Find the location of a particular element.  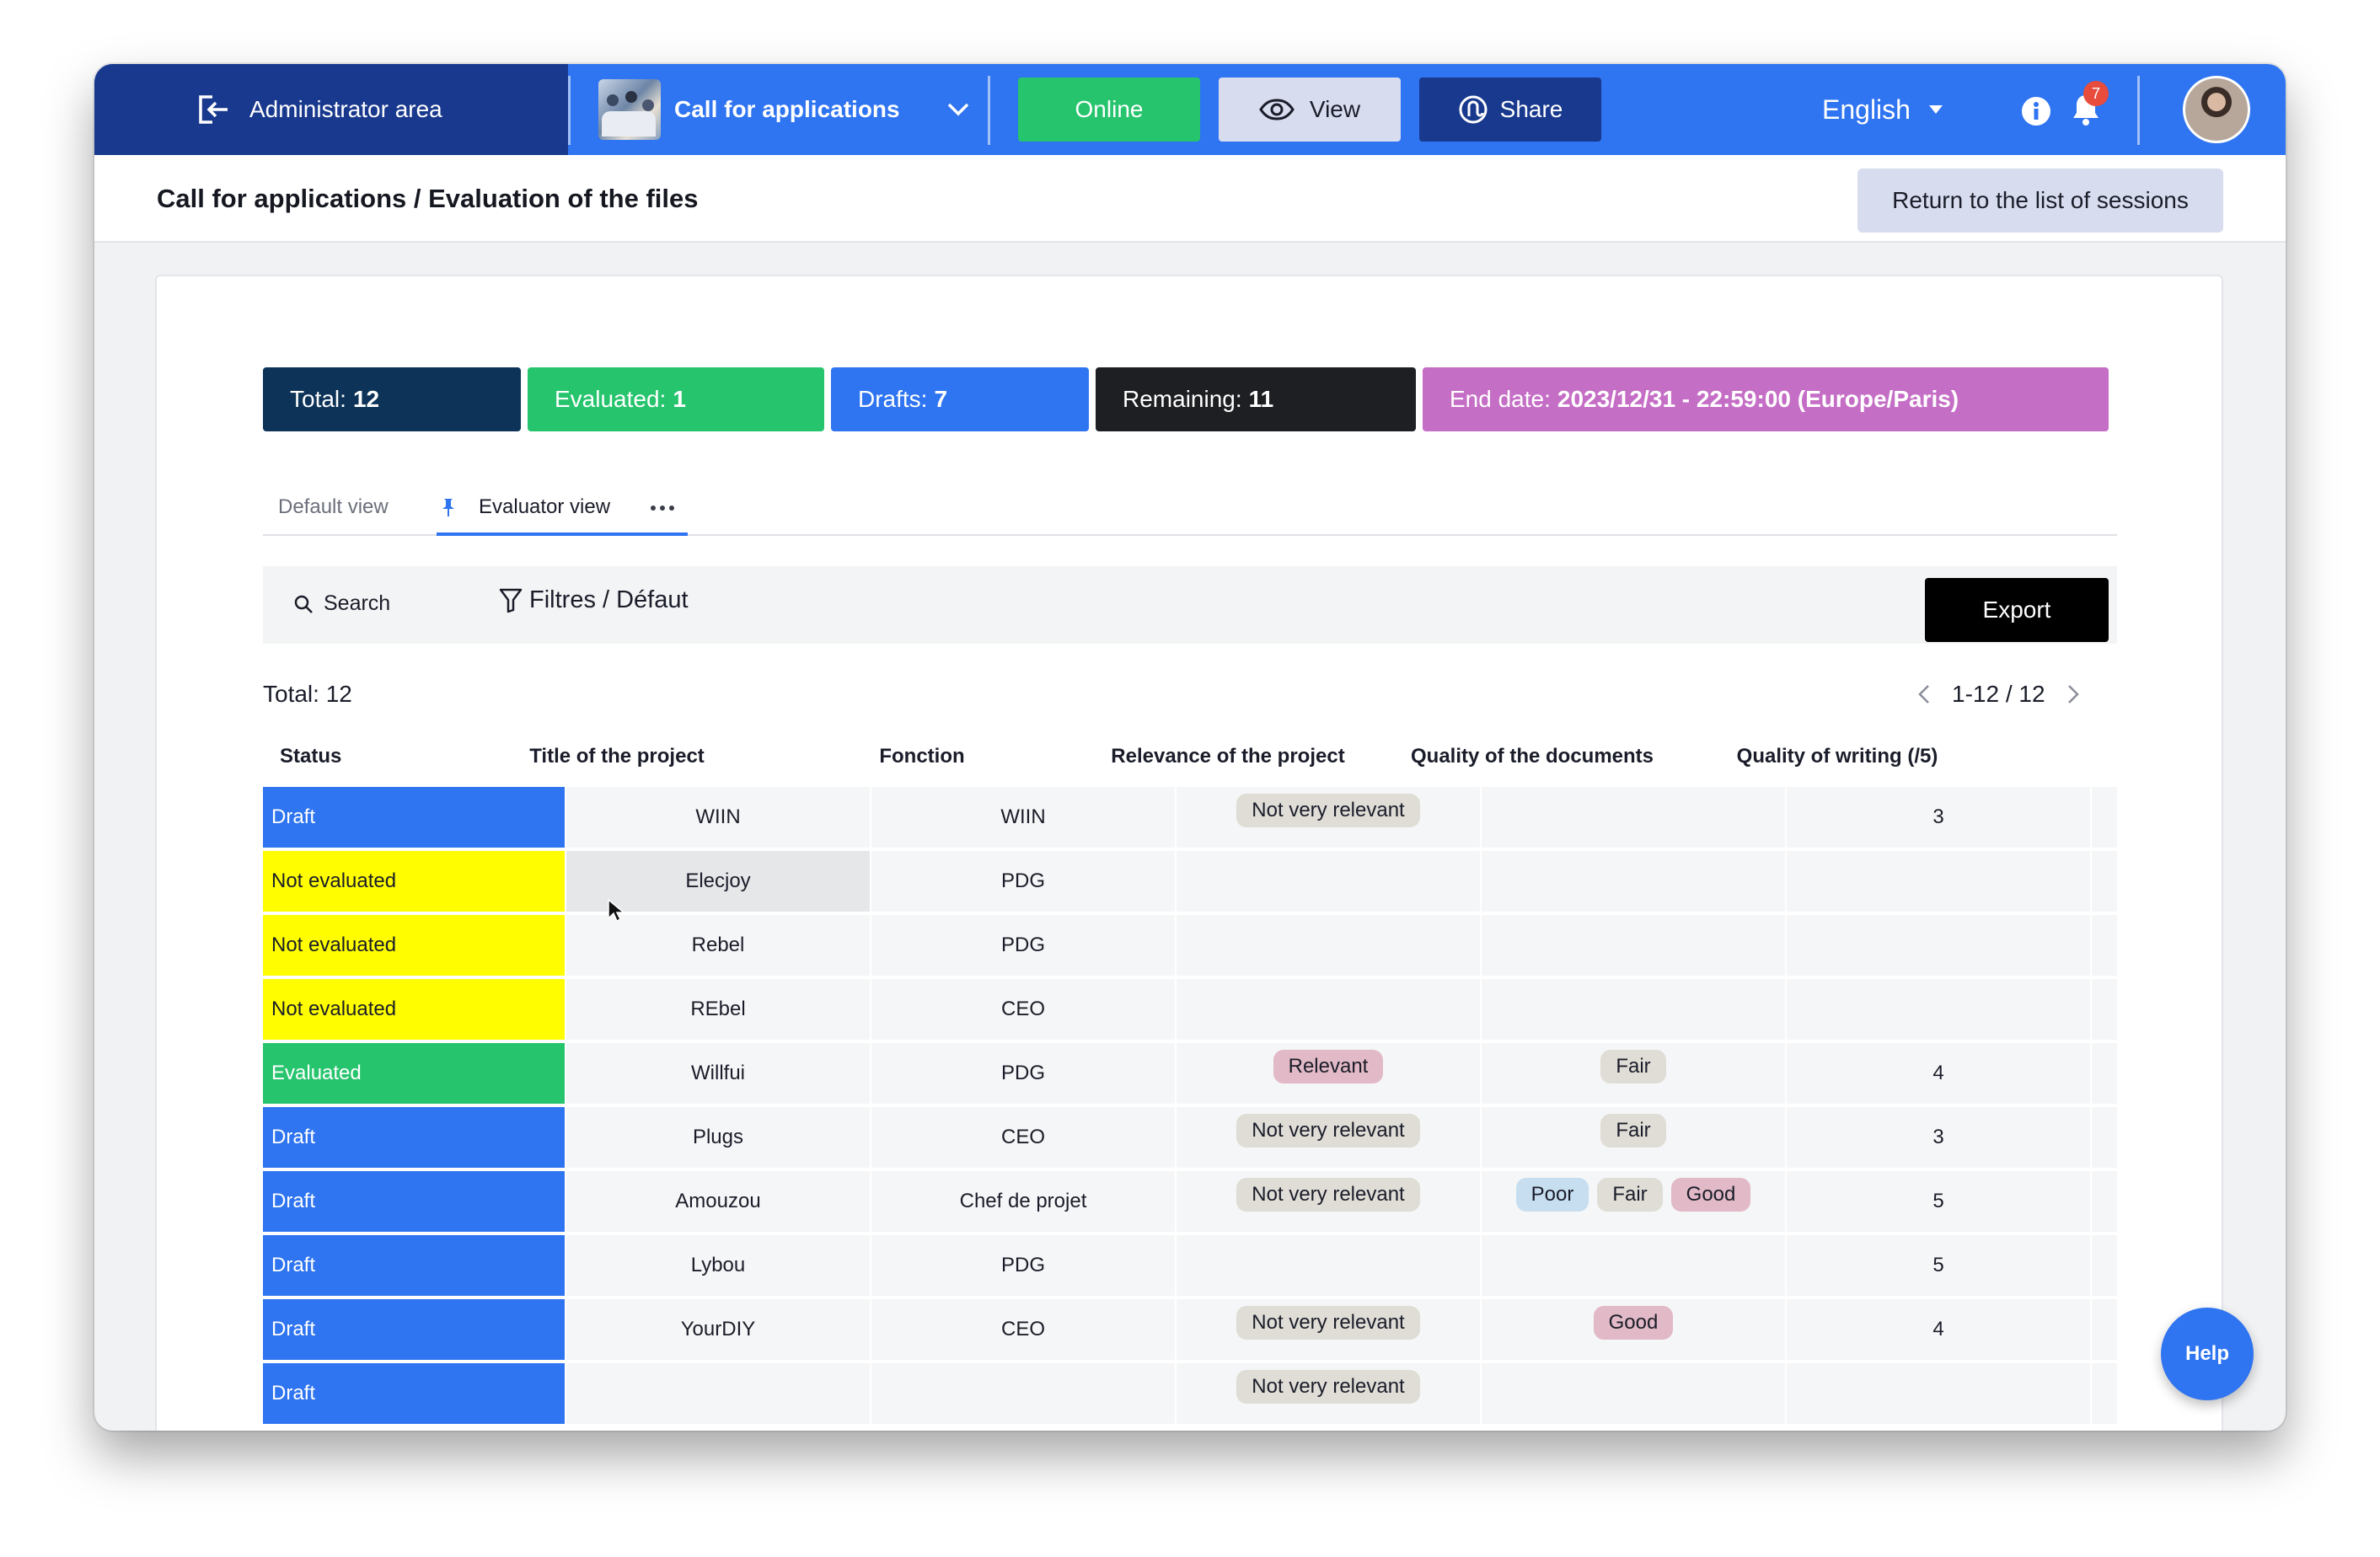

info-icon is located at coordinates (2036, 111).